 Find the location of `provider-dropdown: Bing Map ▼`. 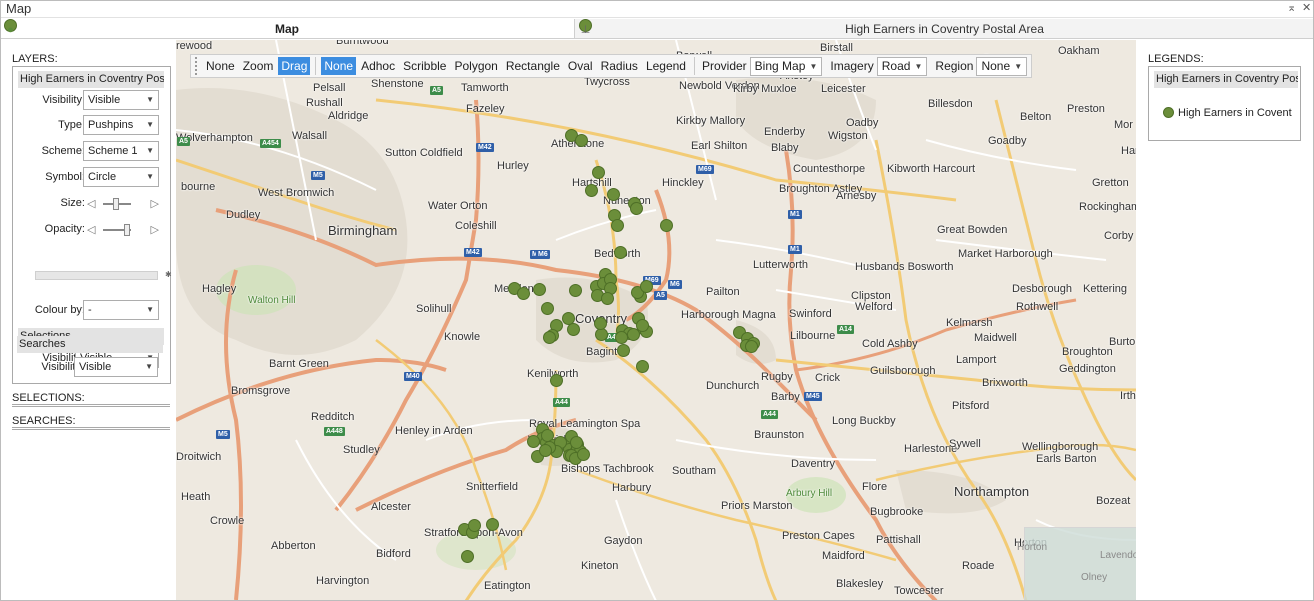

provider-dropdown: Bing Map ▼ is located at coordinates (786, 66).